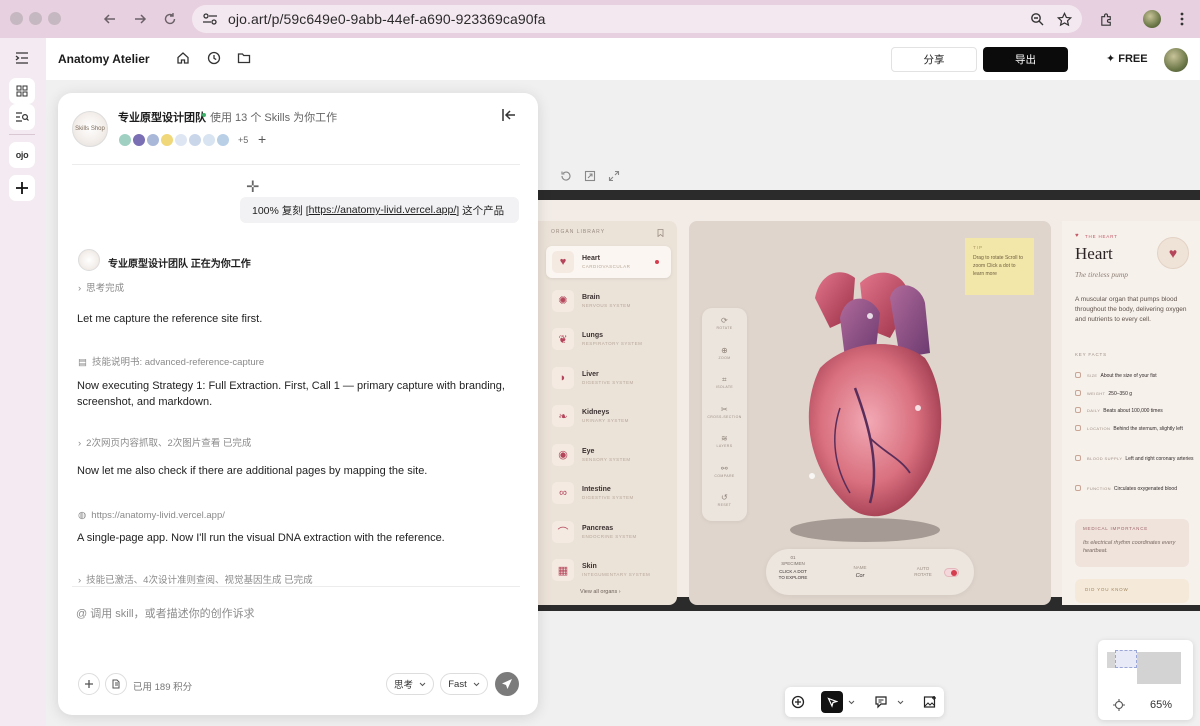 This screenshot has width=1200, height=726. Describe the element at coordinates (860, 576) in the screenshot. I see `specimen-name-value: Cor` at that location.